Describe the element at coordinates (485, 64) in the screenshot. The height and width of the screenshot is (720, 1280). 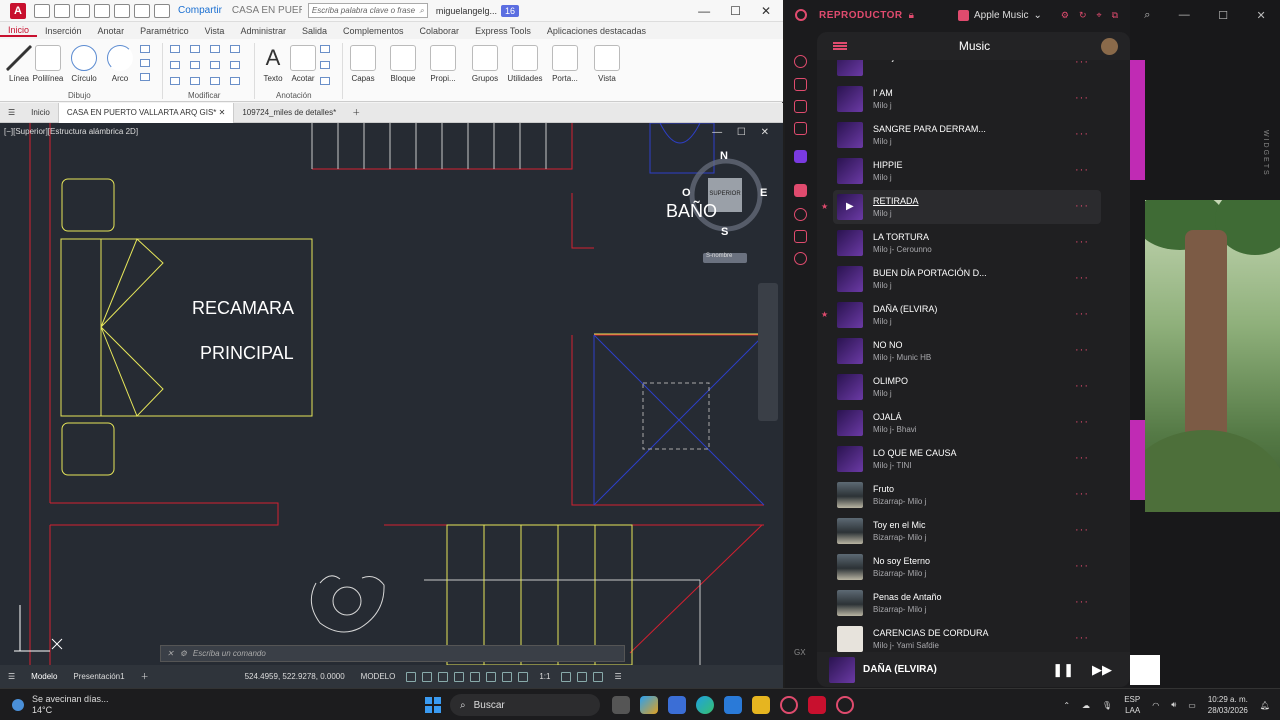
I see `groups-tool: Grupos` at that location.